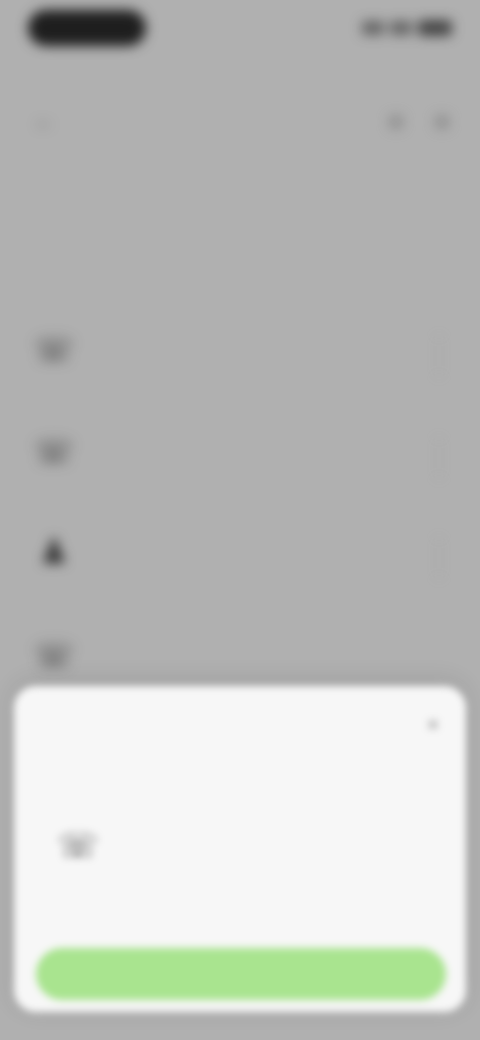 Image resolution: width=480 pixels, height=1040 pixels. Describe the element at coordinates (235, 560) in the screenshot. I see `list-item: ♟` at that location.